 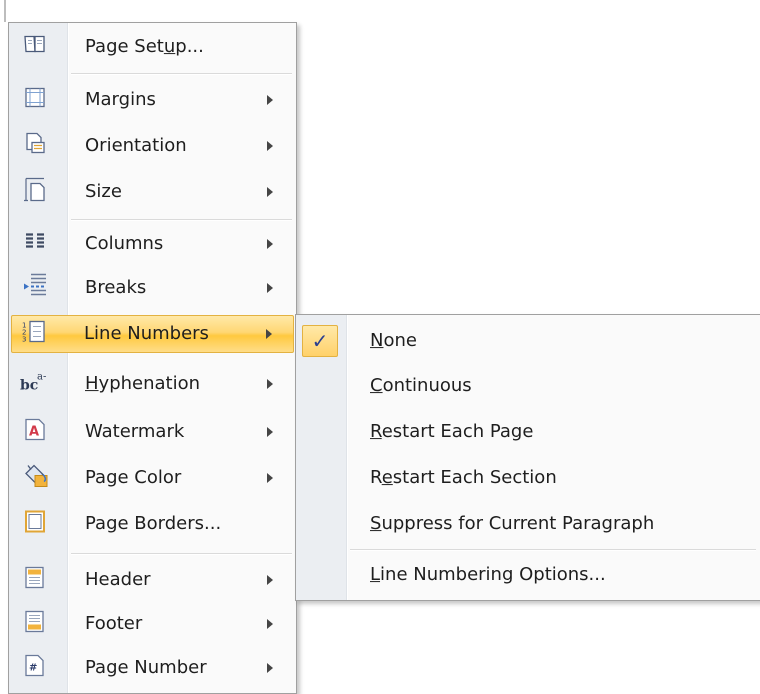 I want to click on menu-item-label: Orientation, so click(x=136, y=146).